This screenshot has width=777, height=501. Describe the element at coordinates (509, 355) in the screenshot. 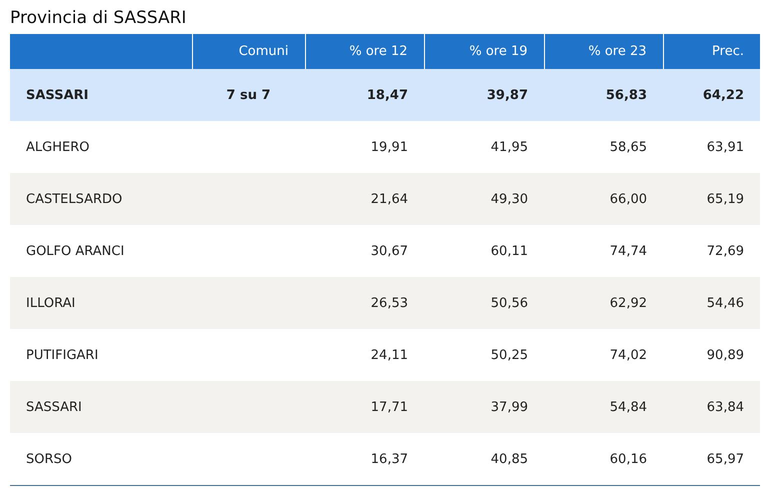

I see `table-cell: 50,25` at that location.